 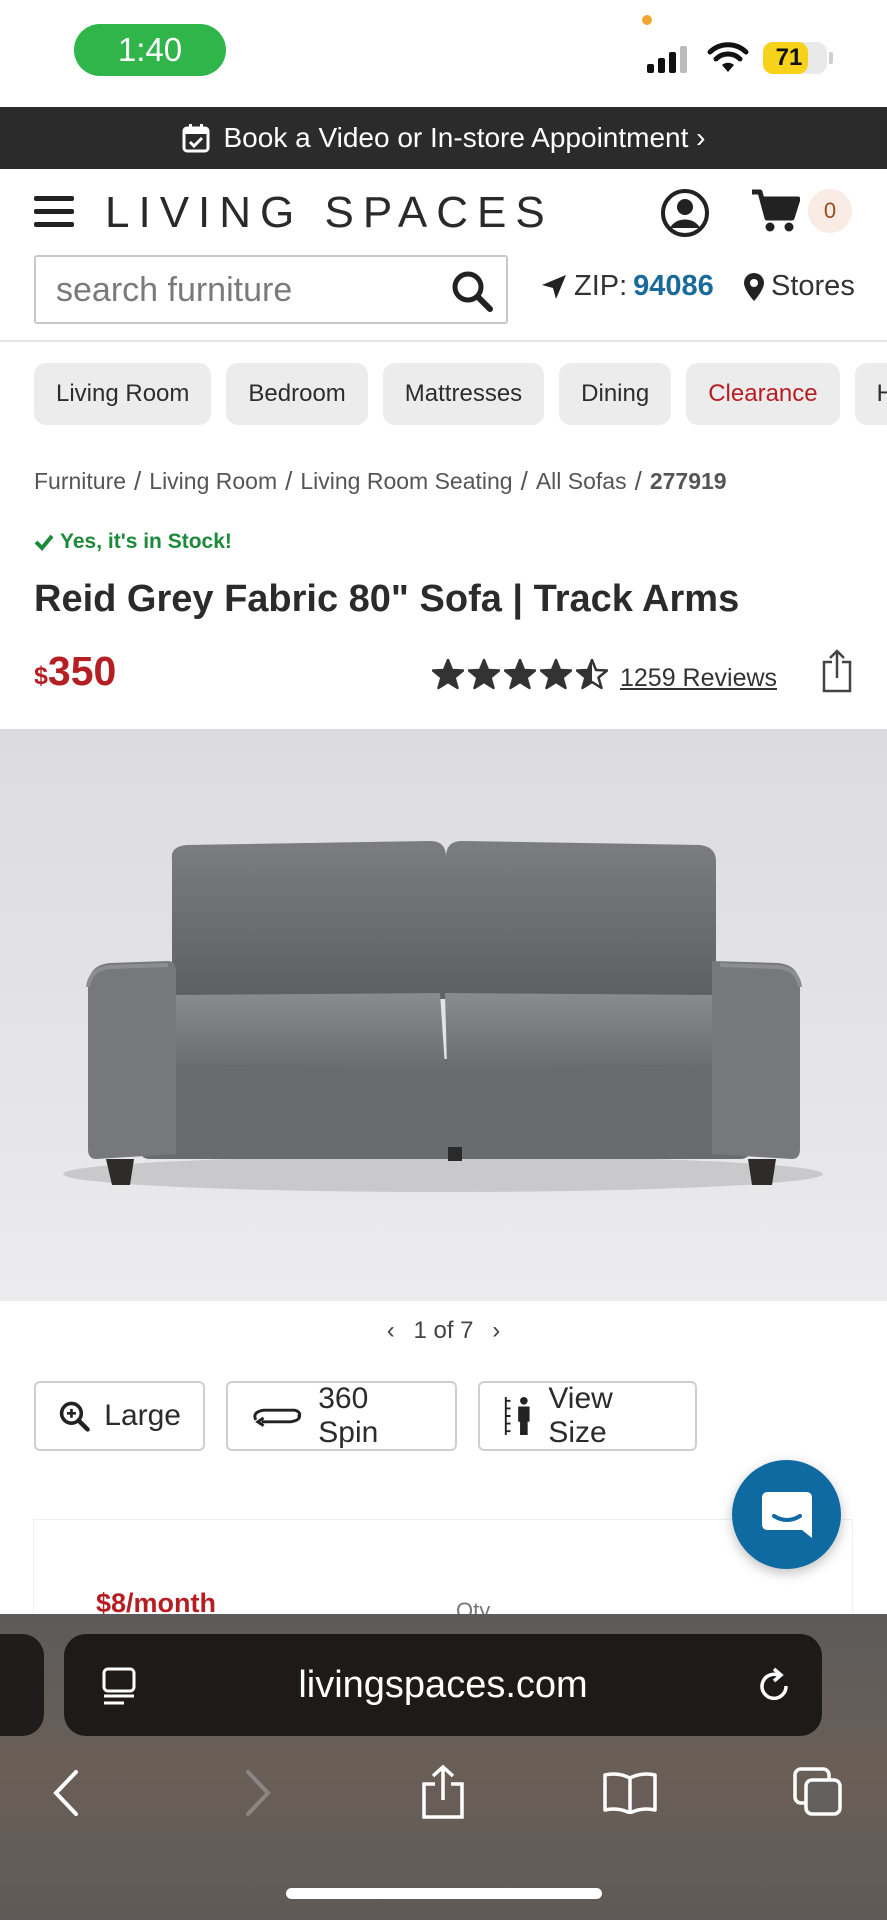 What do you see at coordinates (463, 394) in the screenshot?
I see `category-mattresses: Mattresses` at bounding box center [463, 394].